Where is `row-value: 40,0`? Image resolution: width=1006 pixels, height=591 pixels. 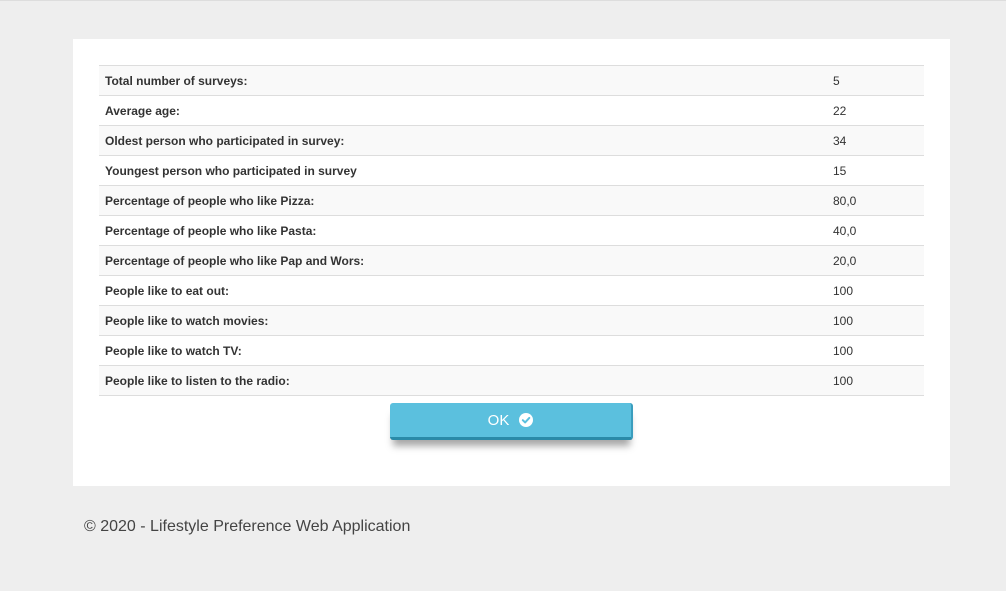 row-value: 40,0 is located at coordinates (875, 230).